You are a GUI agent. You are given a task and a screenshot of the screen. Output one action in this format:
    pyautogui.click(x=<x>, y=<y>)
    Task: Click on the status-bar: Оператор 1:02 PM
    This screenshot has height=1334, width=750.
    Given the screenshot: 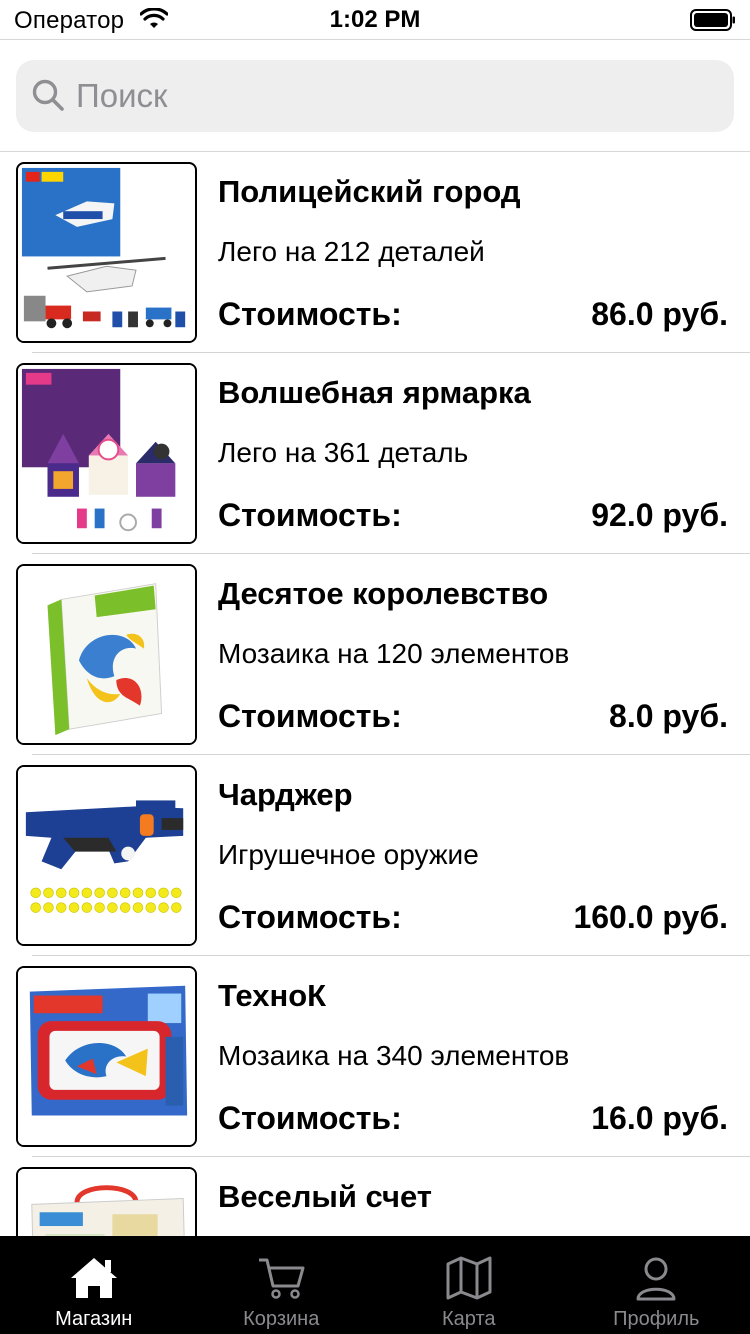 What is the action you would take?
    pyautogui.click(x=375, y=20)
    